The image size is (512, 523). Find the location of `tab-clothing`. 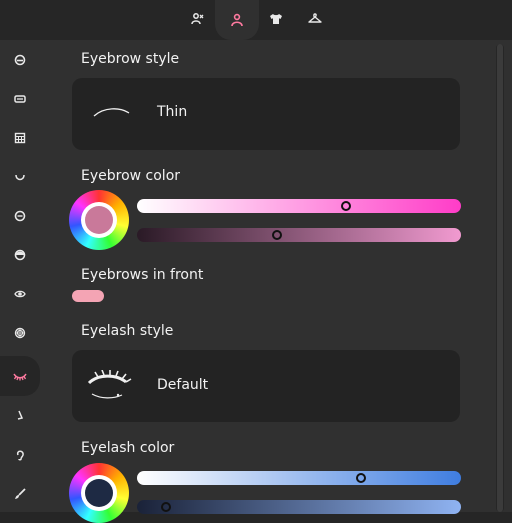

tab-clothing is located at coordinates (276, 19).